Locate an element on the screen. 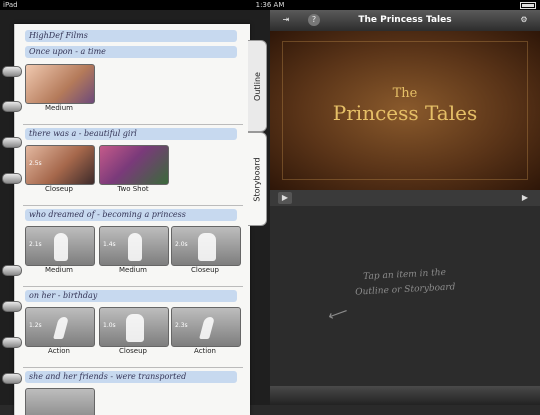 The height and width of the screenshot is (415, 540). clip-duration: 2.1s is located at coordinates (35, 244).